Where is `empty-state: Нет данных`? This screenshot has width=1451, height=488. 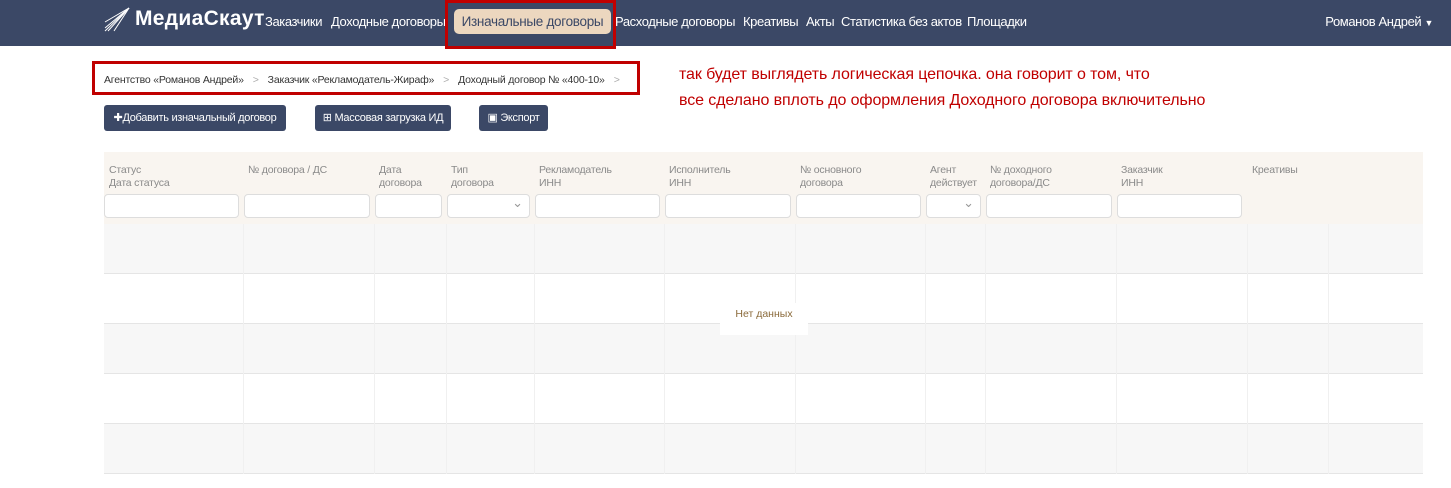
empty-state: Нет данных is located at coordinates (764, 319).